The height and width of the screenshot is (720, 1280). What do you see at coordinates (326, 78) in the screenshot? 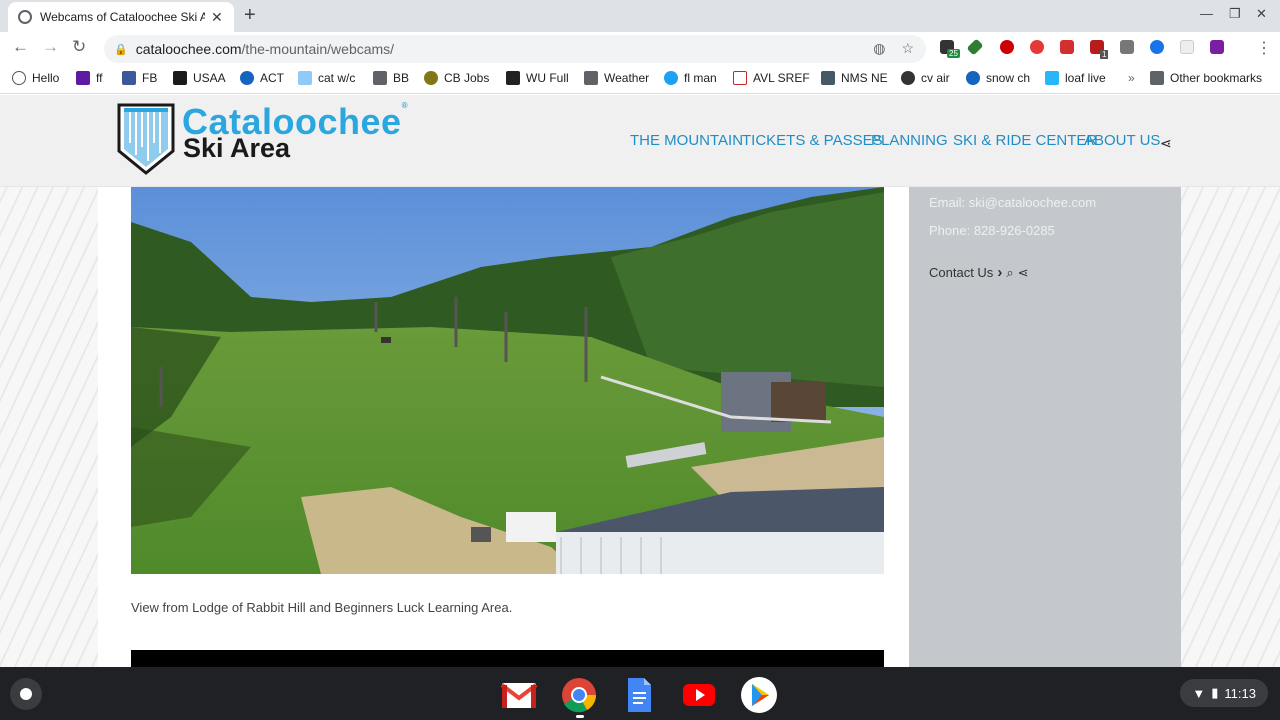
I see `bookmark-cat-wc: cat w/c` at bounding box center [326, 78].